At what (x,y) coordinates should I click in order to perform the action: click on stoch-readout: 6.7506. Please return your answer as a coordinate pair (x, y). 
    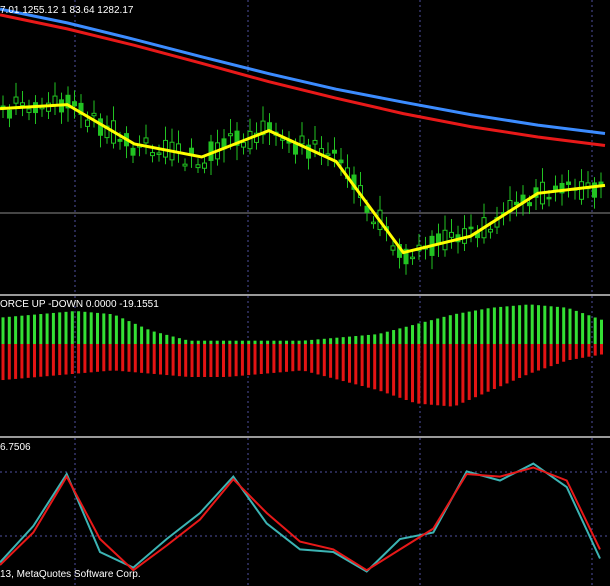
    Looking at the image, I should click on (15, 447).